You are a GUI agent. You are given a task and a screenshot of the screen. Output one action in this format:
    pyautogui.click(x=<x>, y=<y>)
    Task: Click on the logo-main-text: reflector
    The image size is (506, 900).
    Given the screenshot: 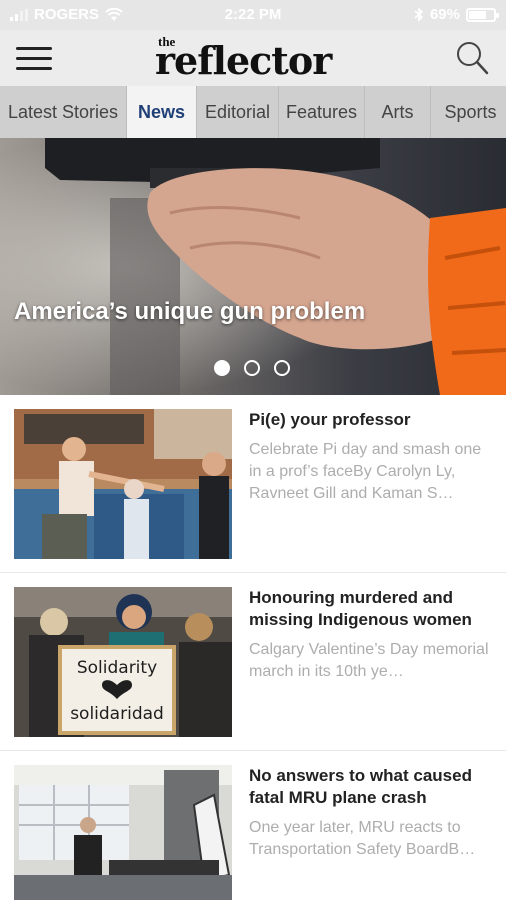 What is the action you would take?
    pyautogui.click(x=243, y=60)
    